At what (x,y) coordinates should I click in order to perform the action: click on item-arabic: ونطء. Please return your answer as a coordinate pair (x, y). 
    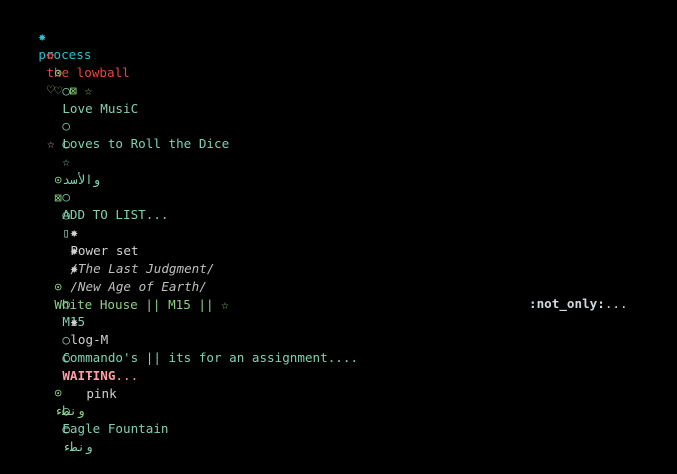
    Looking at the image, I should click on (77, 446).